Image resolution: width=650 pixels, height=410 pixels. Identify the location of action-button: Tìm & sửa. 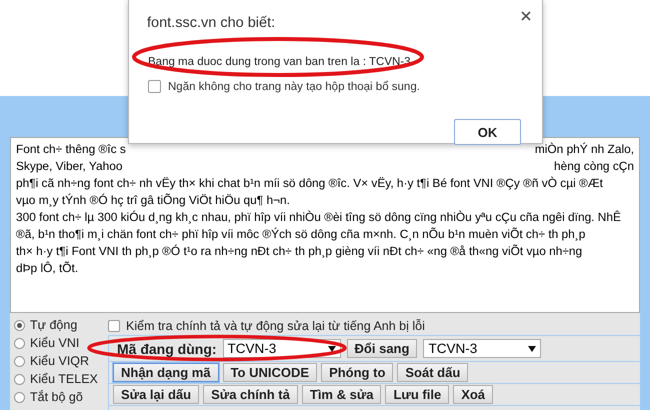
(342, 394).